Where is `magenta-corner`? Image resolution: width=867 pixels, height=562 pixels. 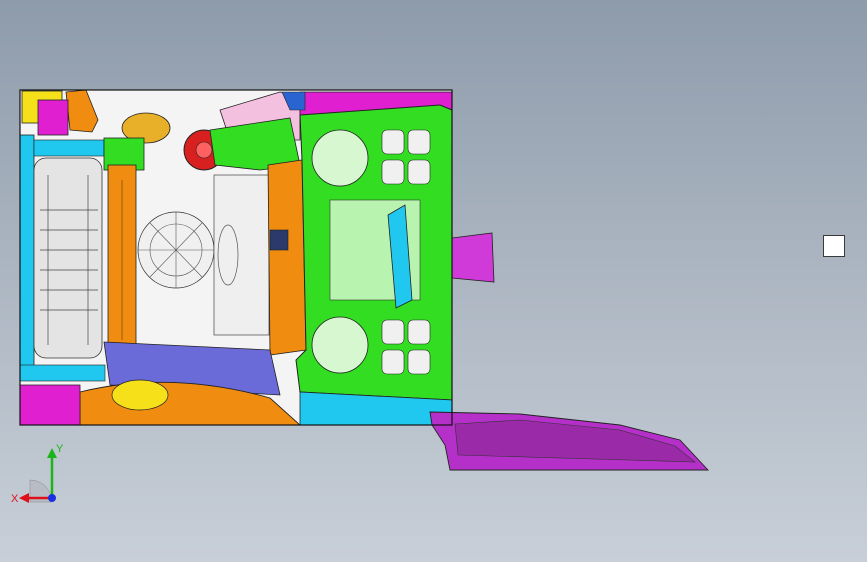
magenta-corner is located at coordinates (53, 117).